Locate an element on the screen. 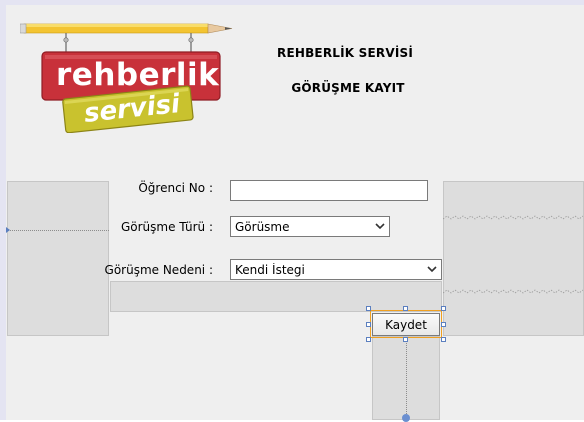 Image resolution: width=584 pixels, height=422 pixels. interview-type-value: Görüsme is located at coordinates (262, 226).